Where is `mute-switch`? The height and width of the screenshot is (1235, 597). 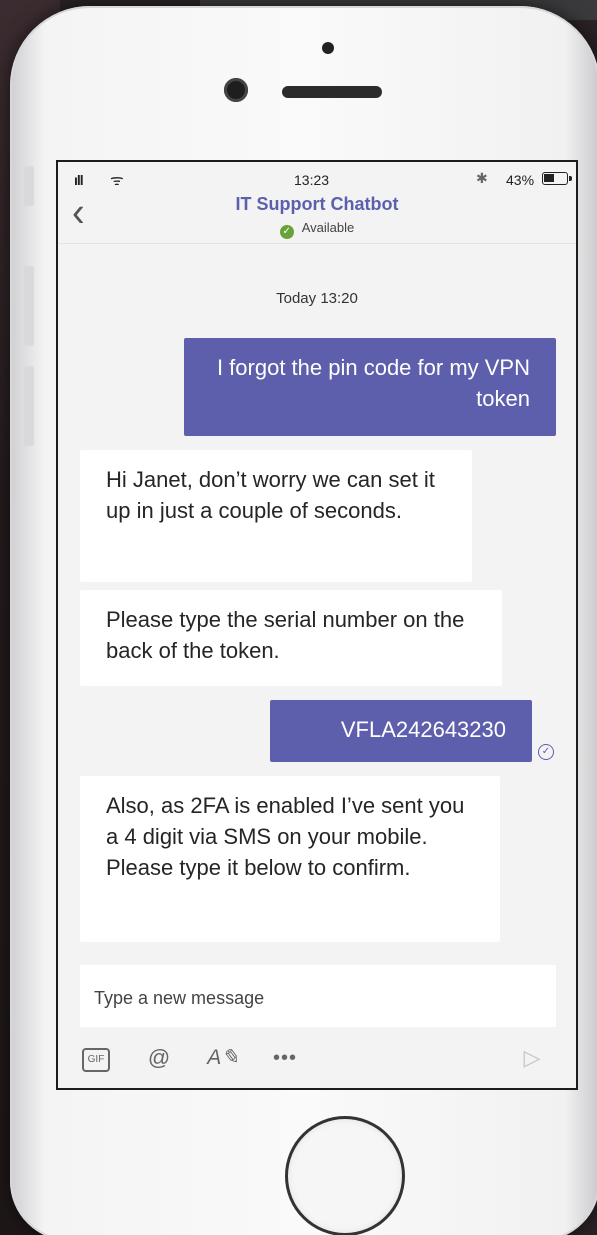
mute-switch is located at coordinates (29, 186).